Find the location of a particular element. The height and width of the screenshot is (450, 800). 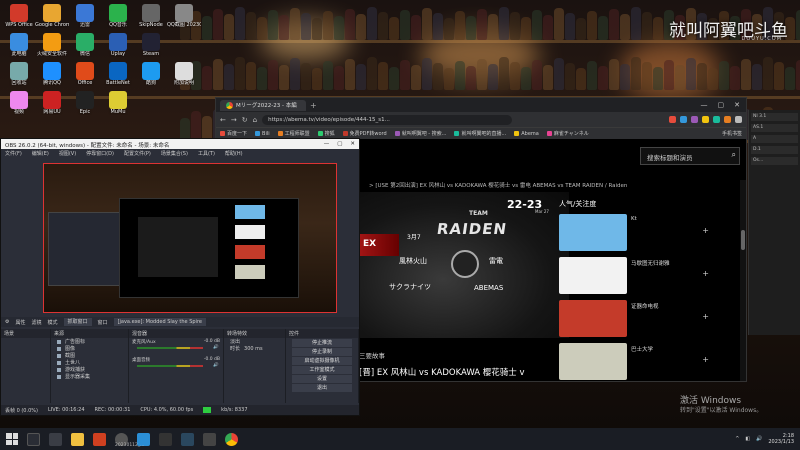

bookmark-item: 搜狐 is located at coordinates (326, 133).